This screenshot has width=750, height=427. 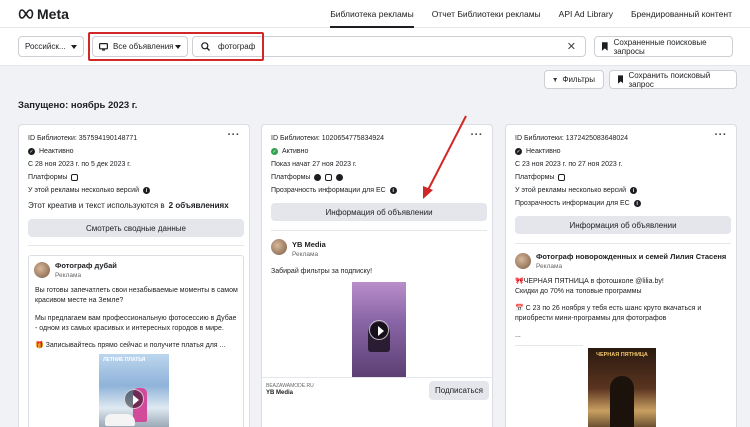 I want to click on ad-image: ЧЕРНАЯ ПЯТНИЦА, so click(x=622, y=387).